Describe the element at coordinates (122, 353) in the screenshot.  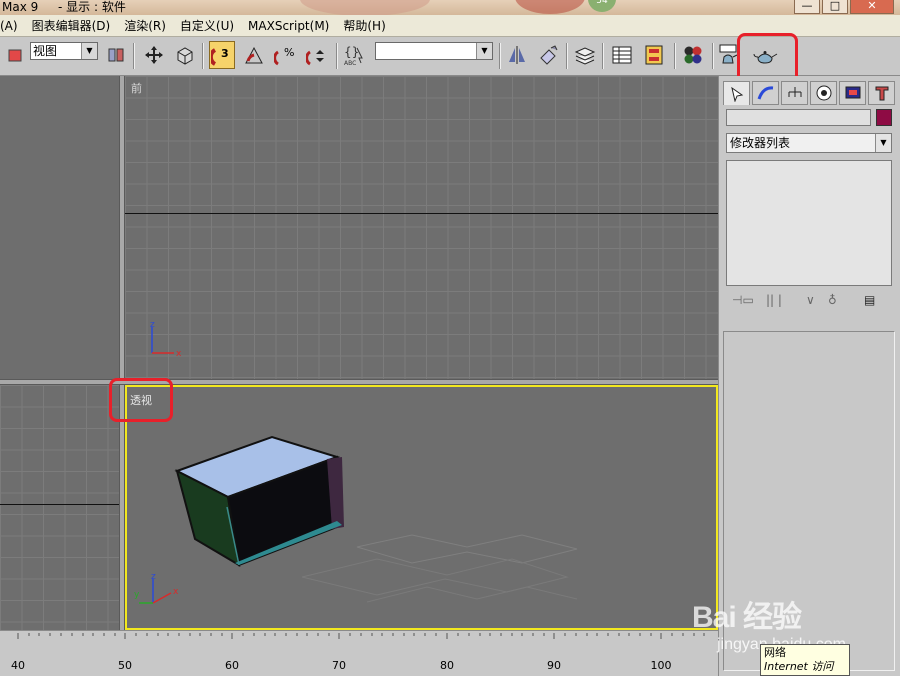
I see `viewport-splitter-vertical` at that location.